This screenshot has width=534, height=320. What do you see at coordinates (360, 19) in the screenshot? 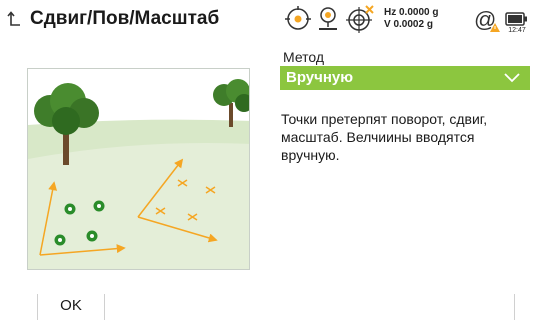
I see `target-lock-icon` at bounding box center [360, 19].